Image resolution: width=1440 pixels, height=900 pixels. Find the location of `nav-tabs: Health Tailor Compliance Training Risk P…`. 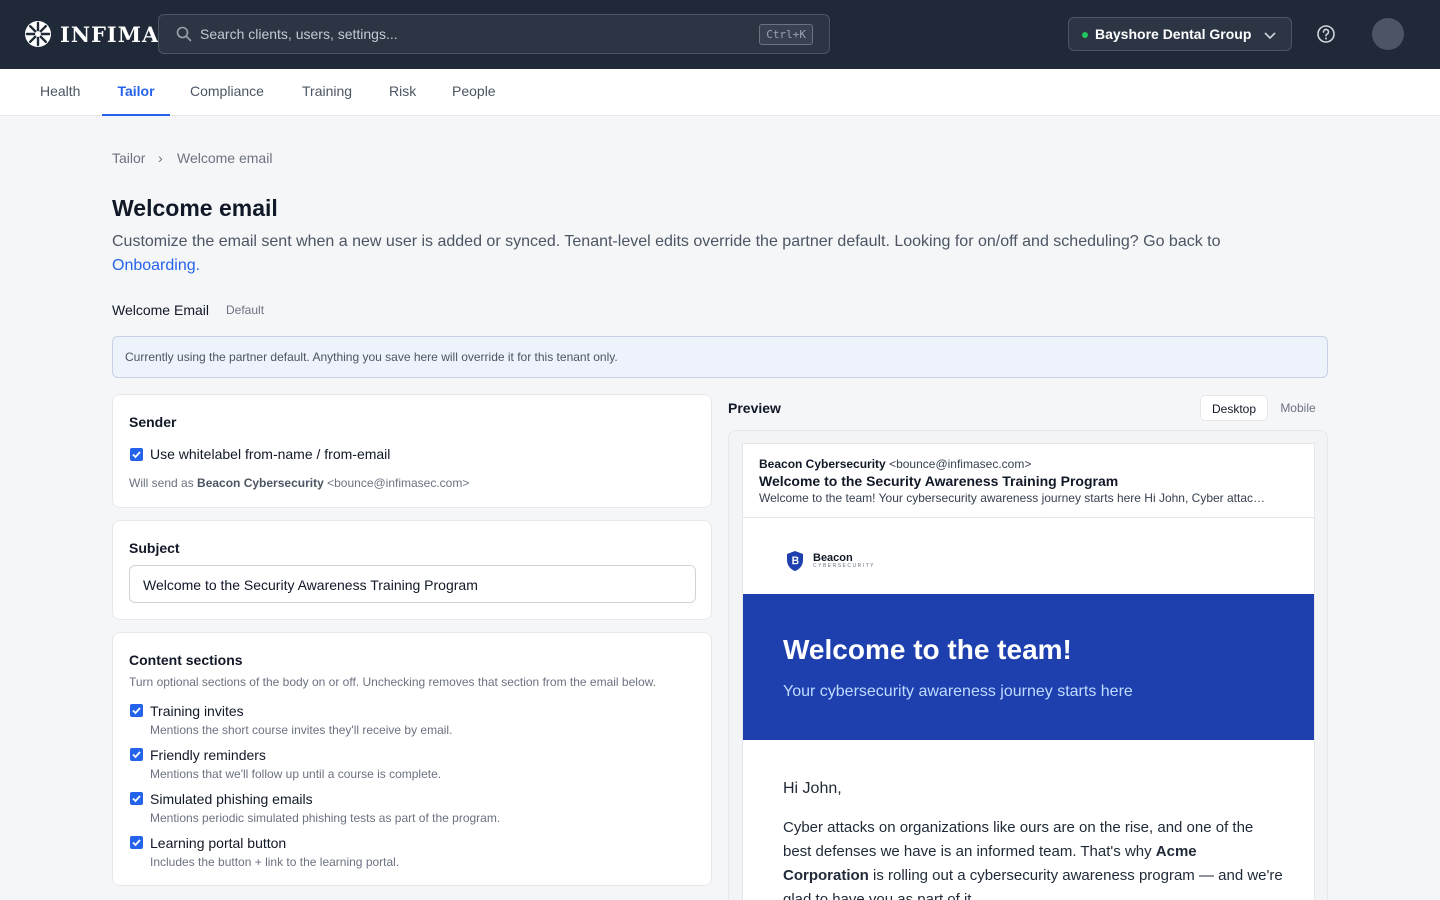

nav-tabs: Health Tailor Compliance Training Risk P… is located at coordinates (720, 92).